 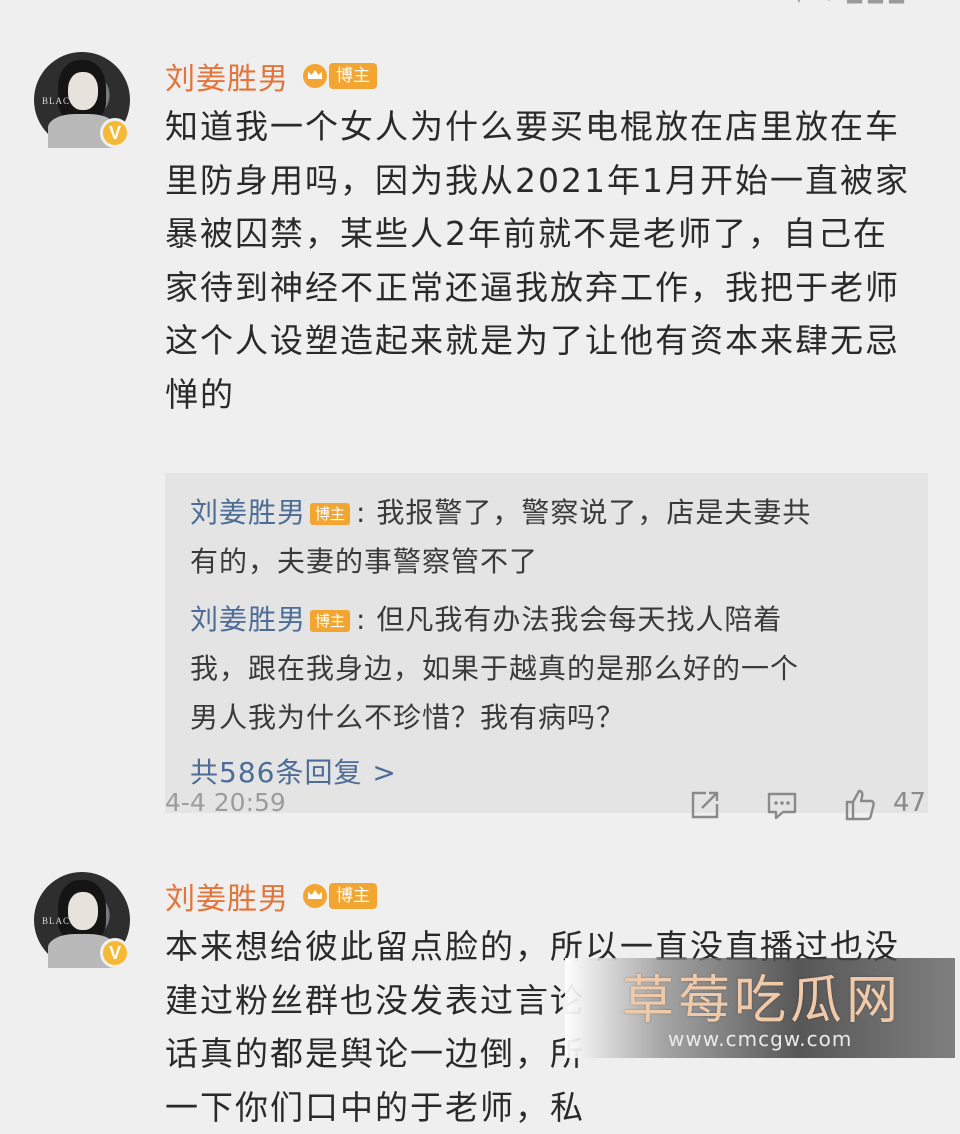 I want to click on comment-line: 知道我一个女人为什么要买电棍放在店里放在车, so click(x=540, y=127).